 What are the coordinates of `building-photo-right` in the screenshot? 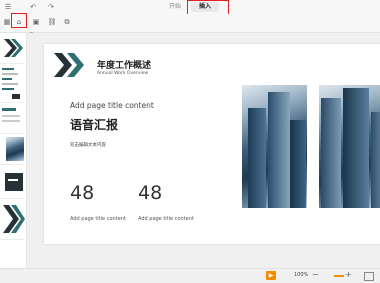 It's located at (349, 146).